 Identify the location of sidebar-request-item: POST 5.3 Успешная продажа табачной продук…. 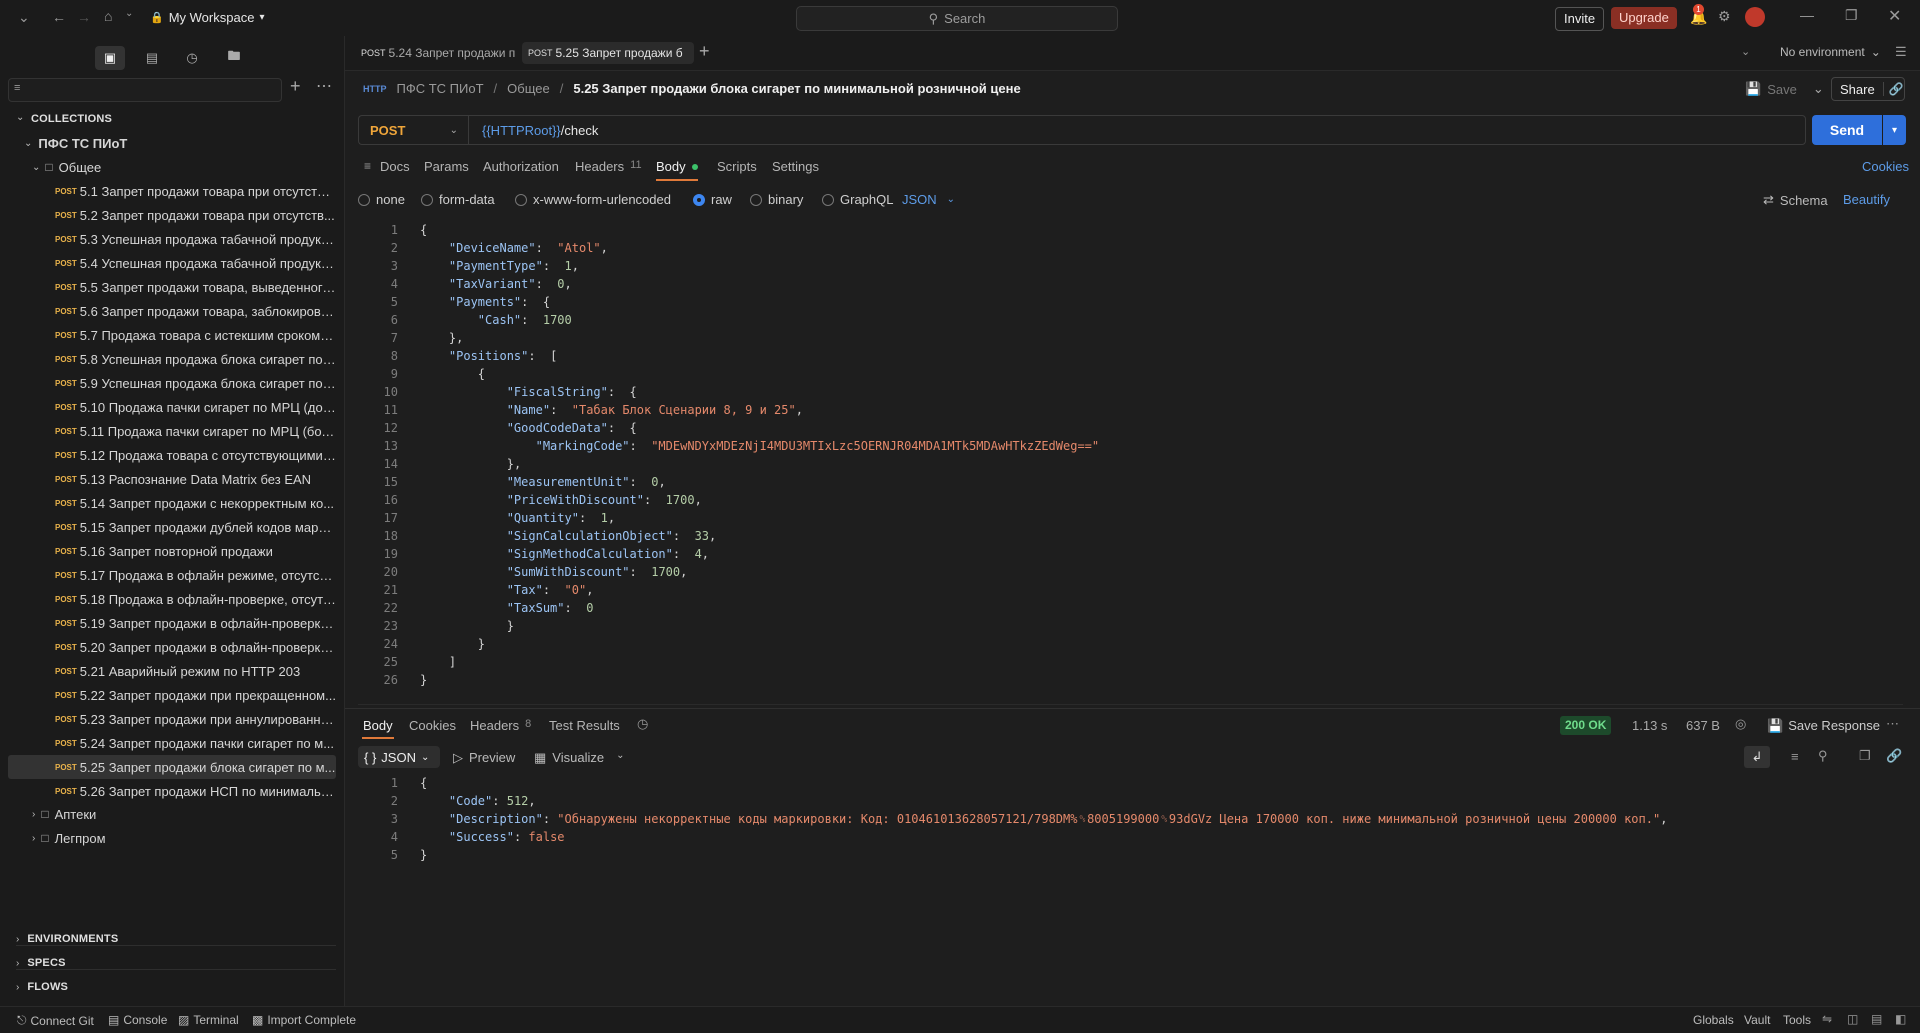
(172, 239).